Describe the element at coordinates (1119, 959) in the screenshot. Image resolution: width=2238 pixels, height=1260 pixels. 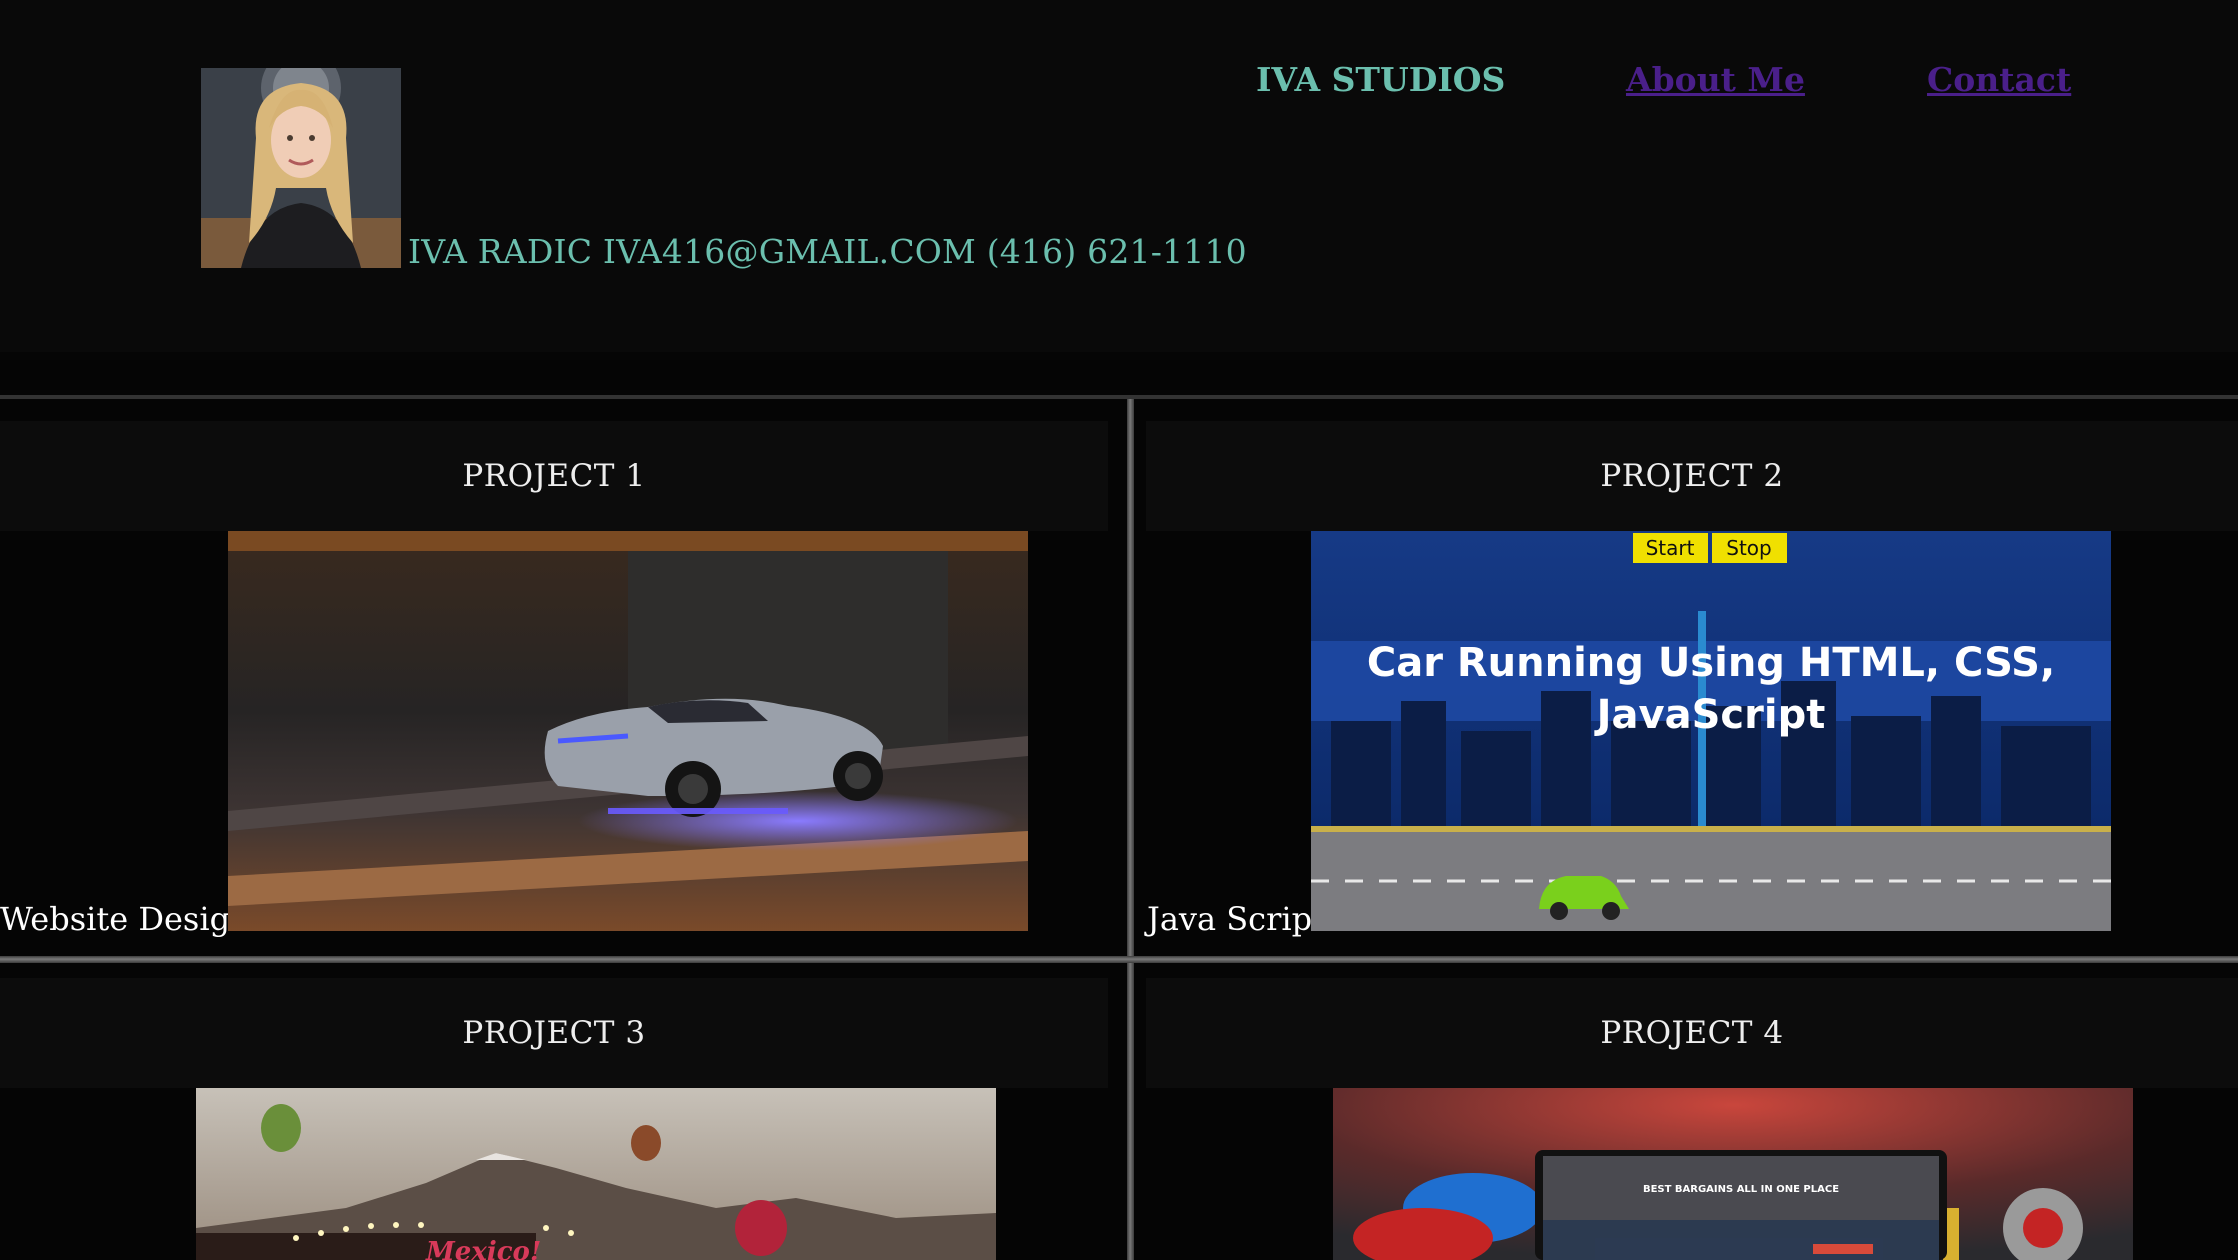
I see `row-divider` at that location.